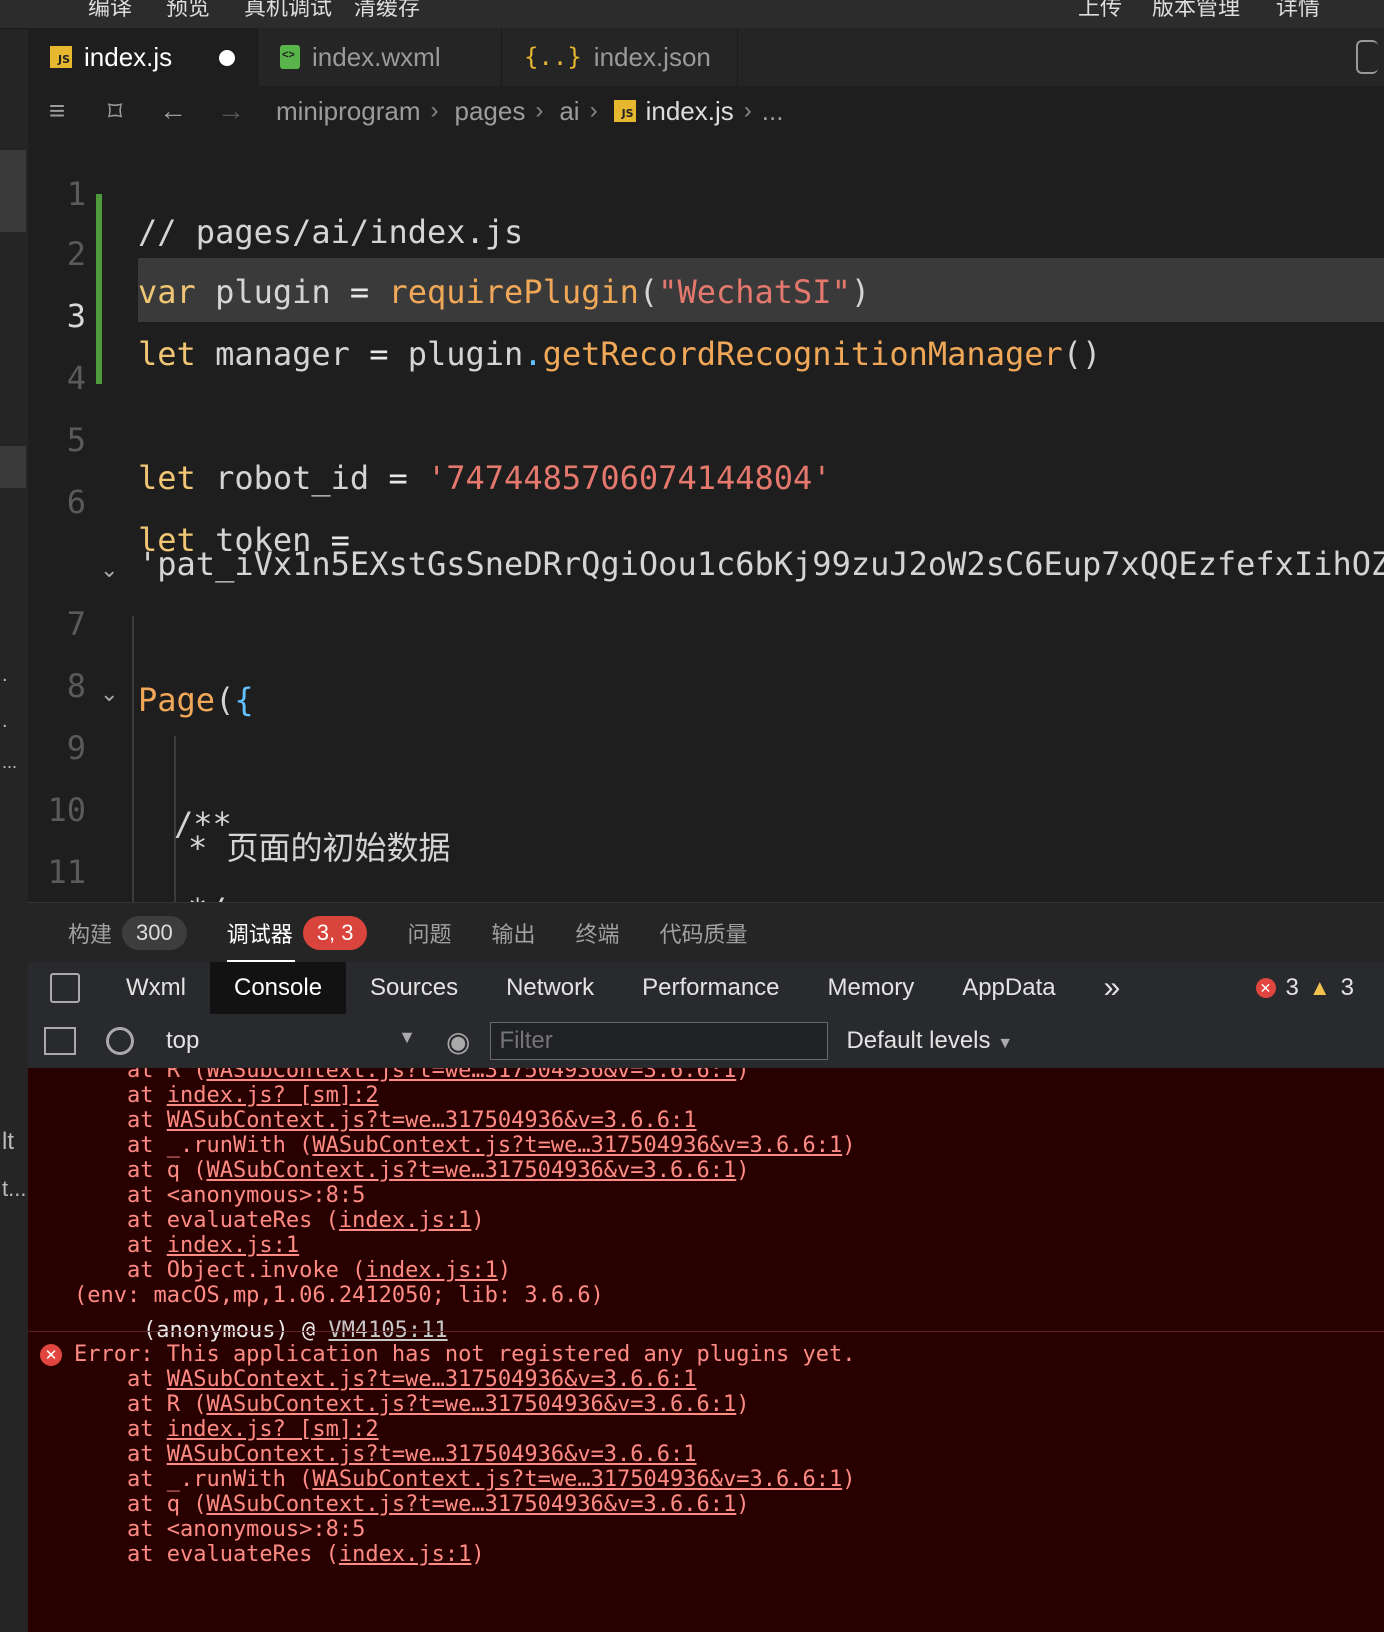  Describe the element at coordinates (57, 111) in the screenshot. I see `outline-list-icon: ≡` at that location.